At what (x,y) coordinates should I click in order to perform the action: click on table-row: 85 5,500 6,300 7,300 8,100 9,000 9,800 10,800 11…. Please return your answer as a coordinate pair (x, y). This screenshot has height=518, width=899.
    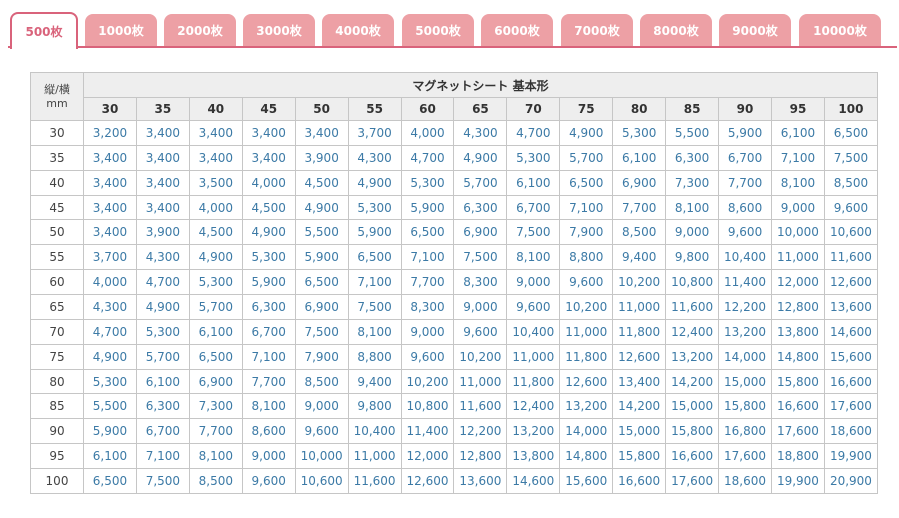
    Looking at the image, I should click on (454, 406).